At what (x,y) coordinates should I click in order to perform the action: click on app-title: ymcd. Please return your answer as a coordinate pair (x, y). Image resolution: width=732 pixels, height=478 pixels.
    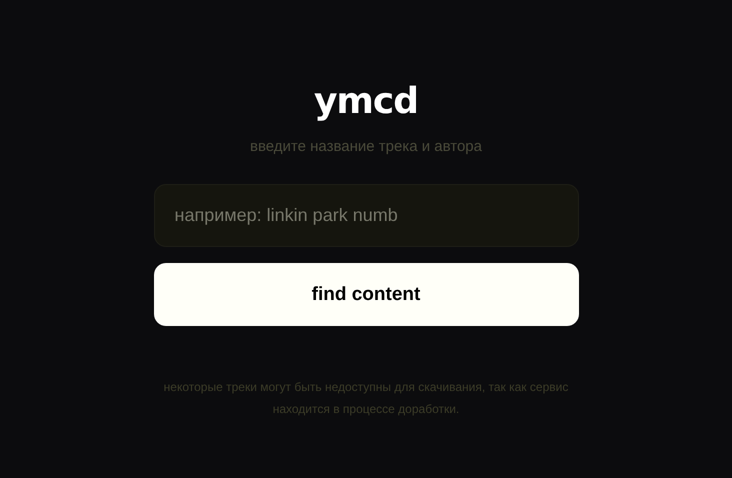
    Looking at the image, I should click on (366, 102).